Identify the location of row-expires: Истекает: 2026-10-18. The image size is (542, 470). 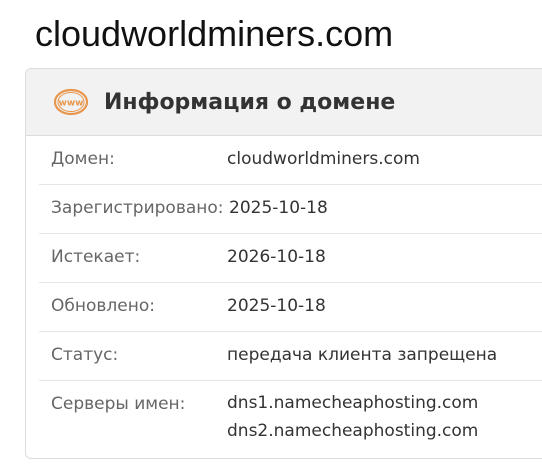
(290, 258).